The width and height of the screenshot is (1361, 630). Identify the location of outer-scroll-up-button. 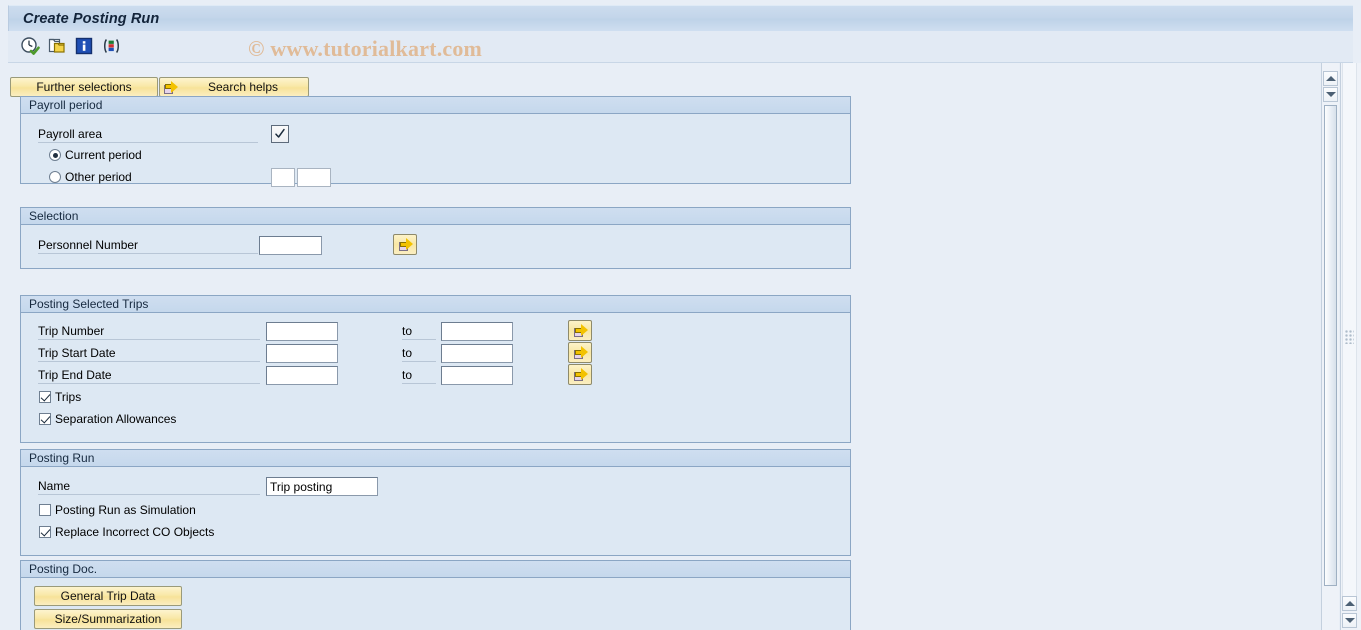
(1349, 603).